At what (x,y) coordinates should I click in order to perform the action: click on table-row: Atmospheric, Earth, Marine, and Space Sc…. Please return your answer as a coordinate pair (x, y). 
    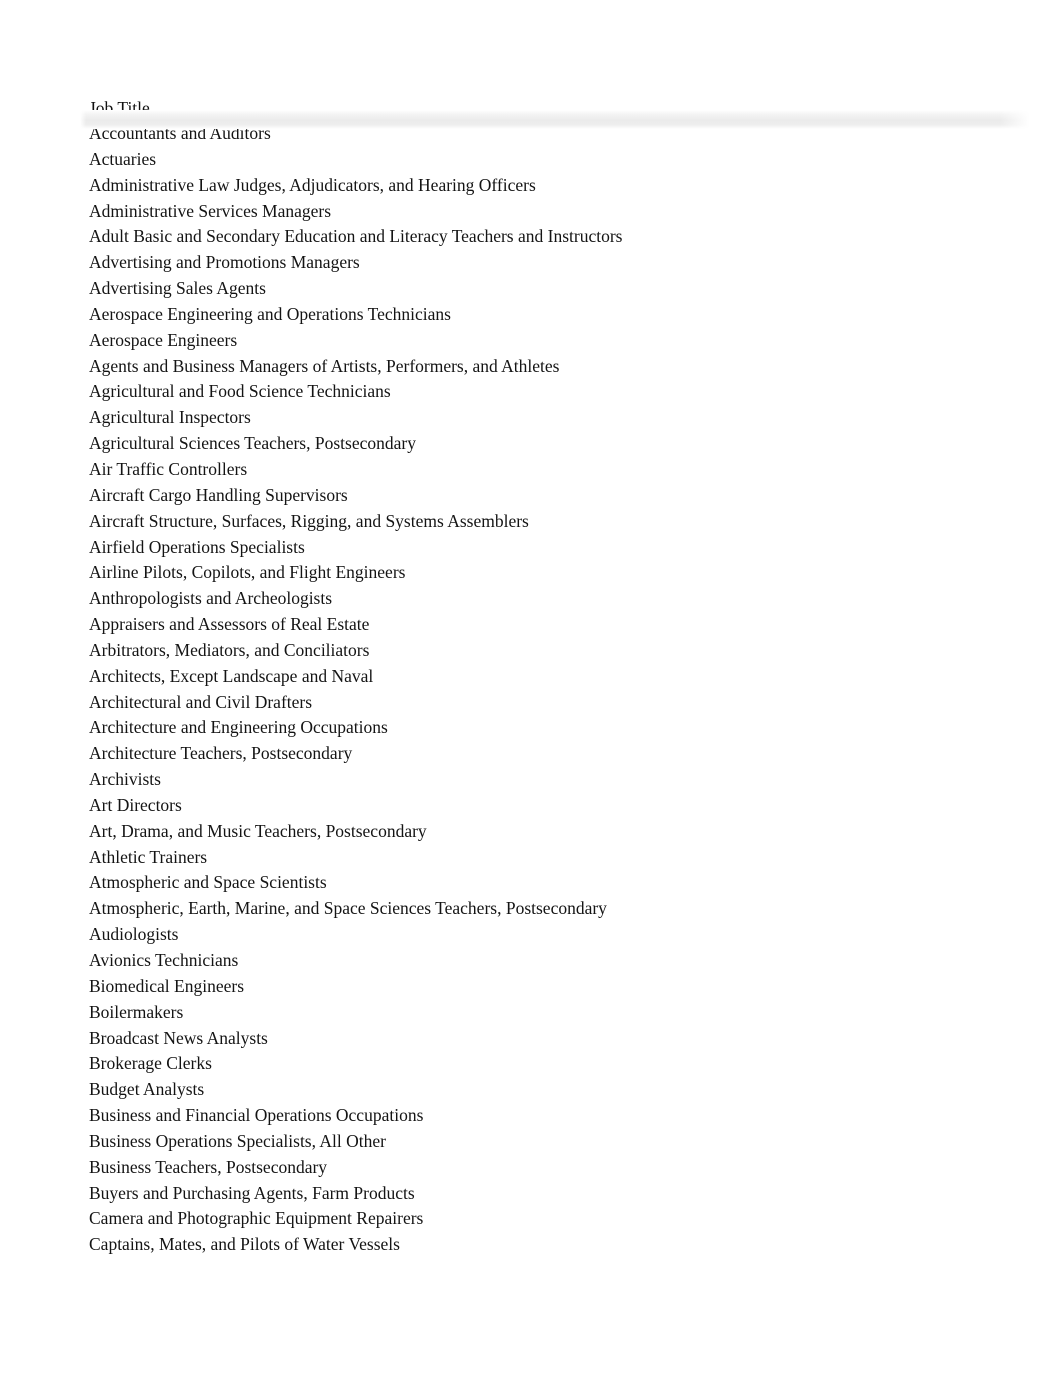
    Looking at the image, I should click on (559, 909).